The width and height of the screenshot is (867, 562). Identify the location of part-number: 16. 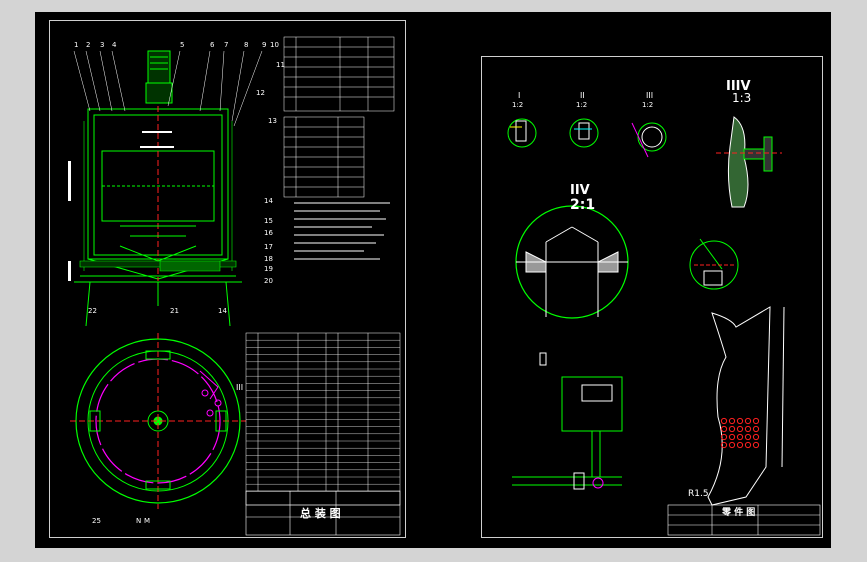
(268, 233).